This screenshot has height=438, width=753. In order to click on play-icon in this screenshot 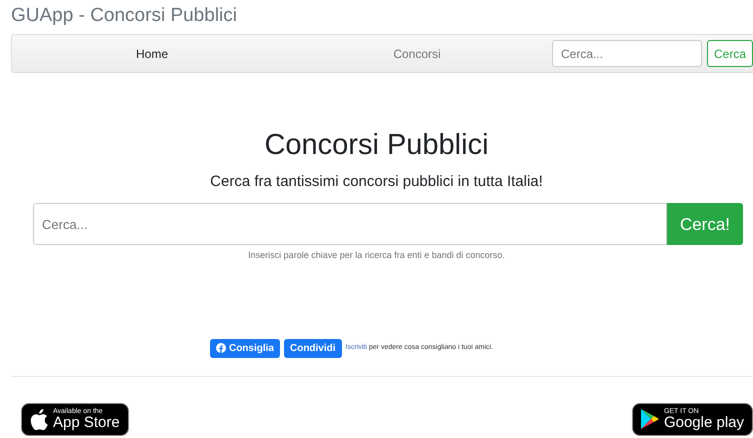, I will do `click(649, 419)`.